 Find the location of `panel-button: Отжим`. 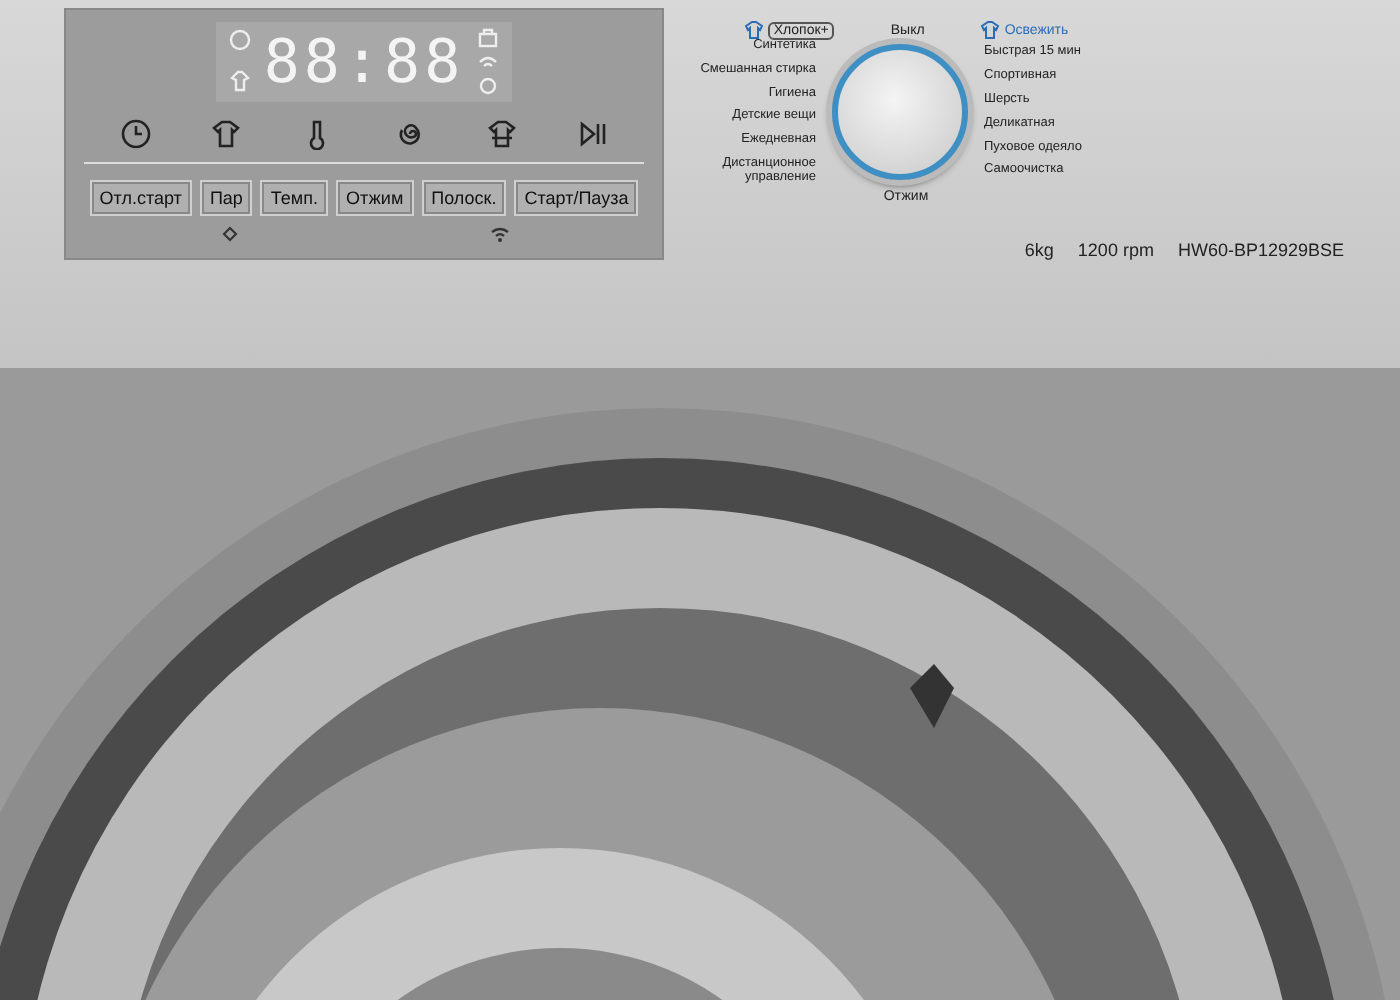

panel-button: Отжим is located at coordinates (374, 198).